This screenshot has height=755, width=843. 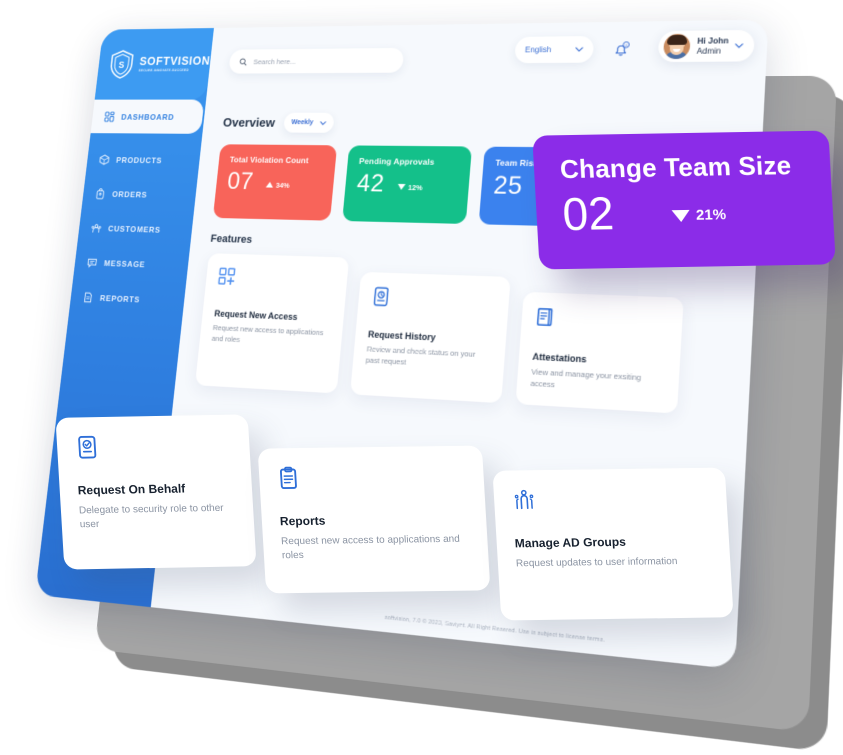 I want to click on grid-plus-icon, so click(x=227, y=277).